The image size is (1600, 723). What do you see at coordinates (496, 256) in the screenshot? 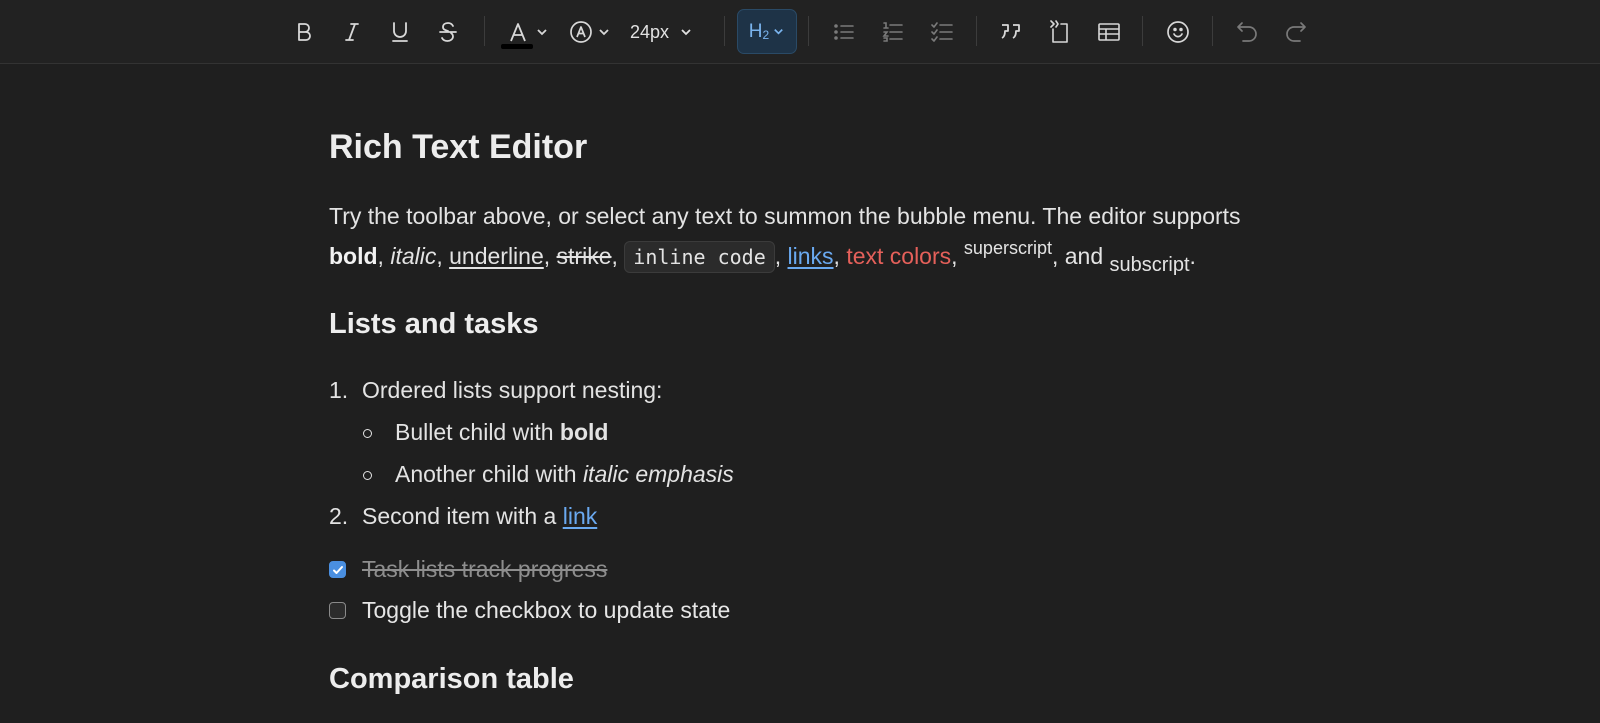
I see `underline-sample: underline` at bounding box center [496, 256].